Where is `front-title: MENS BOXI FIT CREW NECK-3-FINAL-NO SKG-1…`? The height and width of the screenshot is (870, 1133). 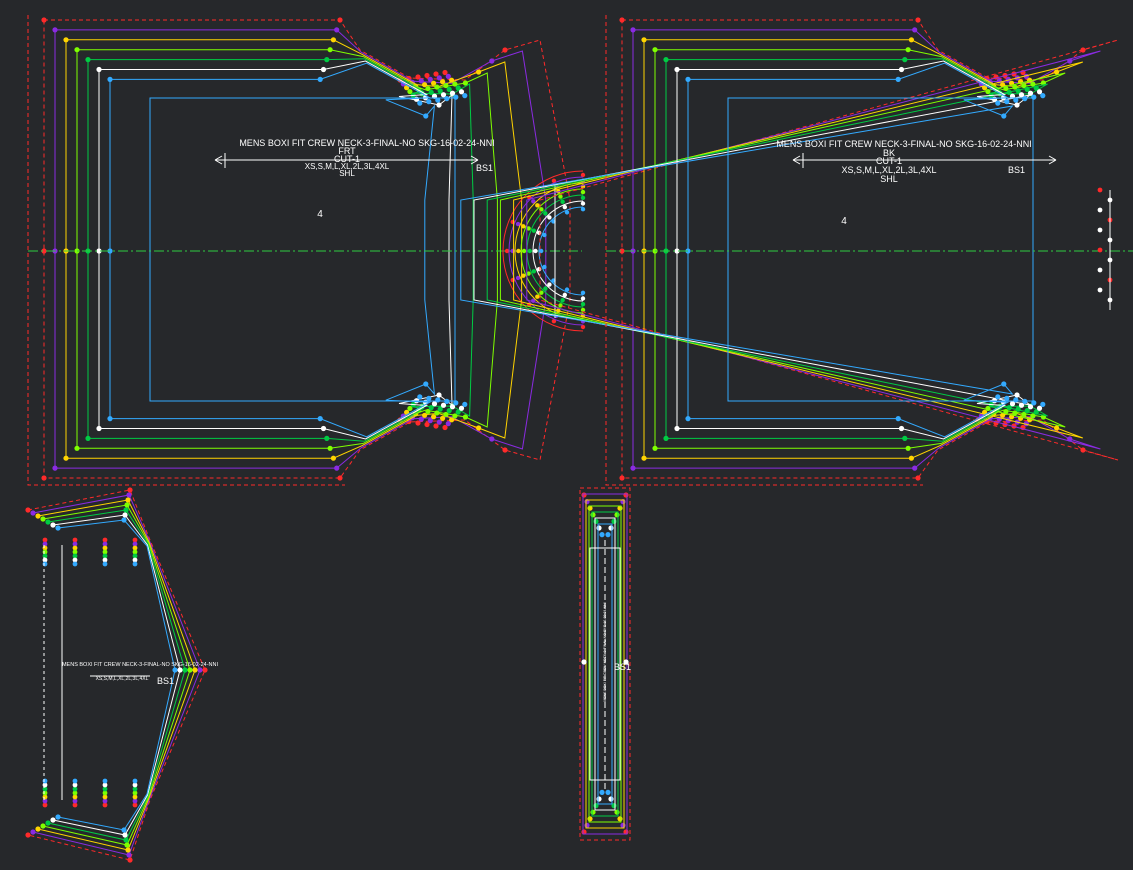 front-title: MENS BOXI FIT CREW NECK-3-FINAL-NO SKG-1… is located at coordinates (366, 143).